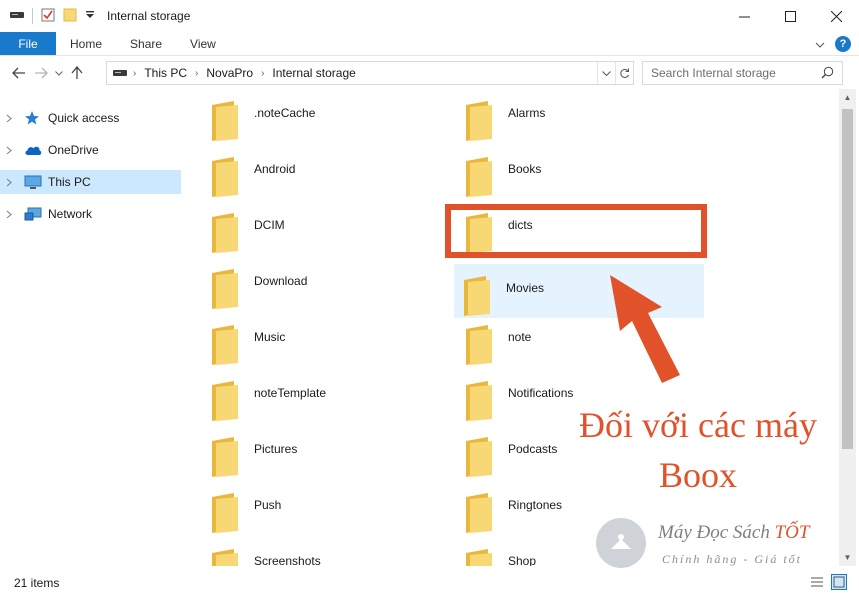 Image resolution: width=859 pixels, height=595 pixels. I want to click on star-icon, so click(35, 118).